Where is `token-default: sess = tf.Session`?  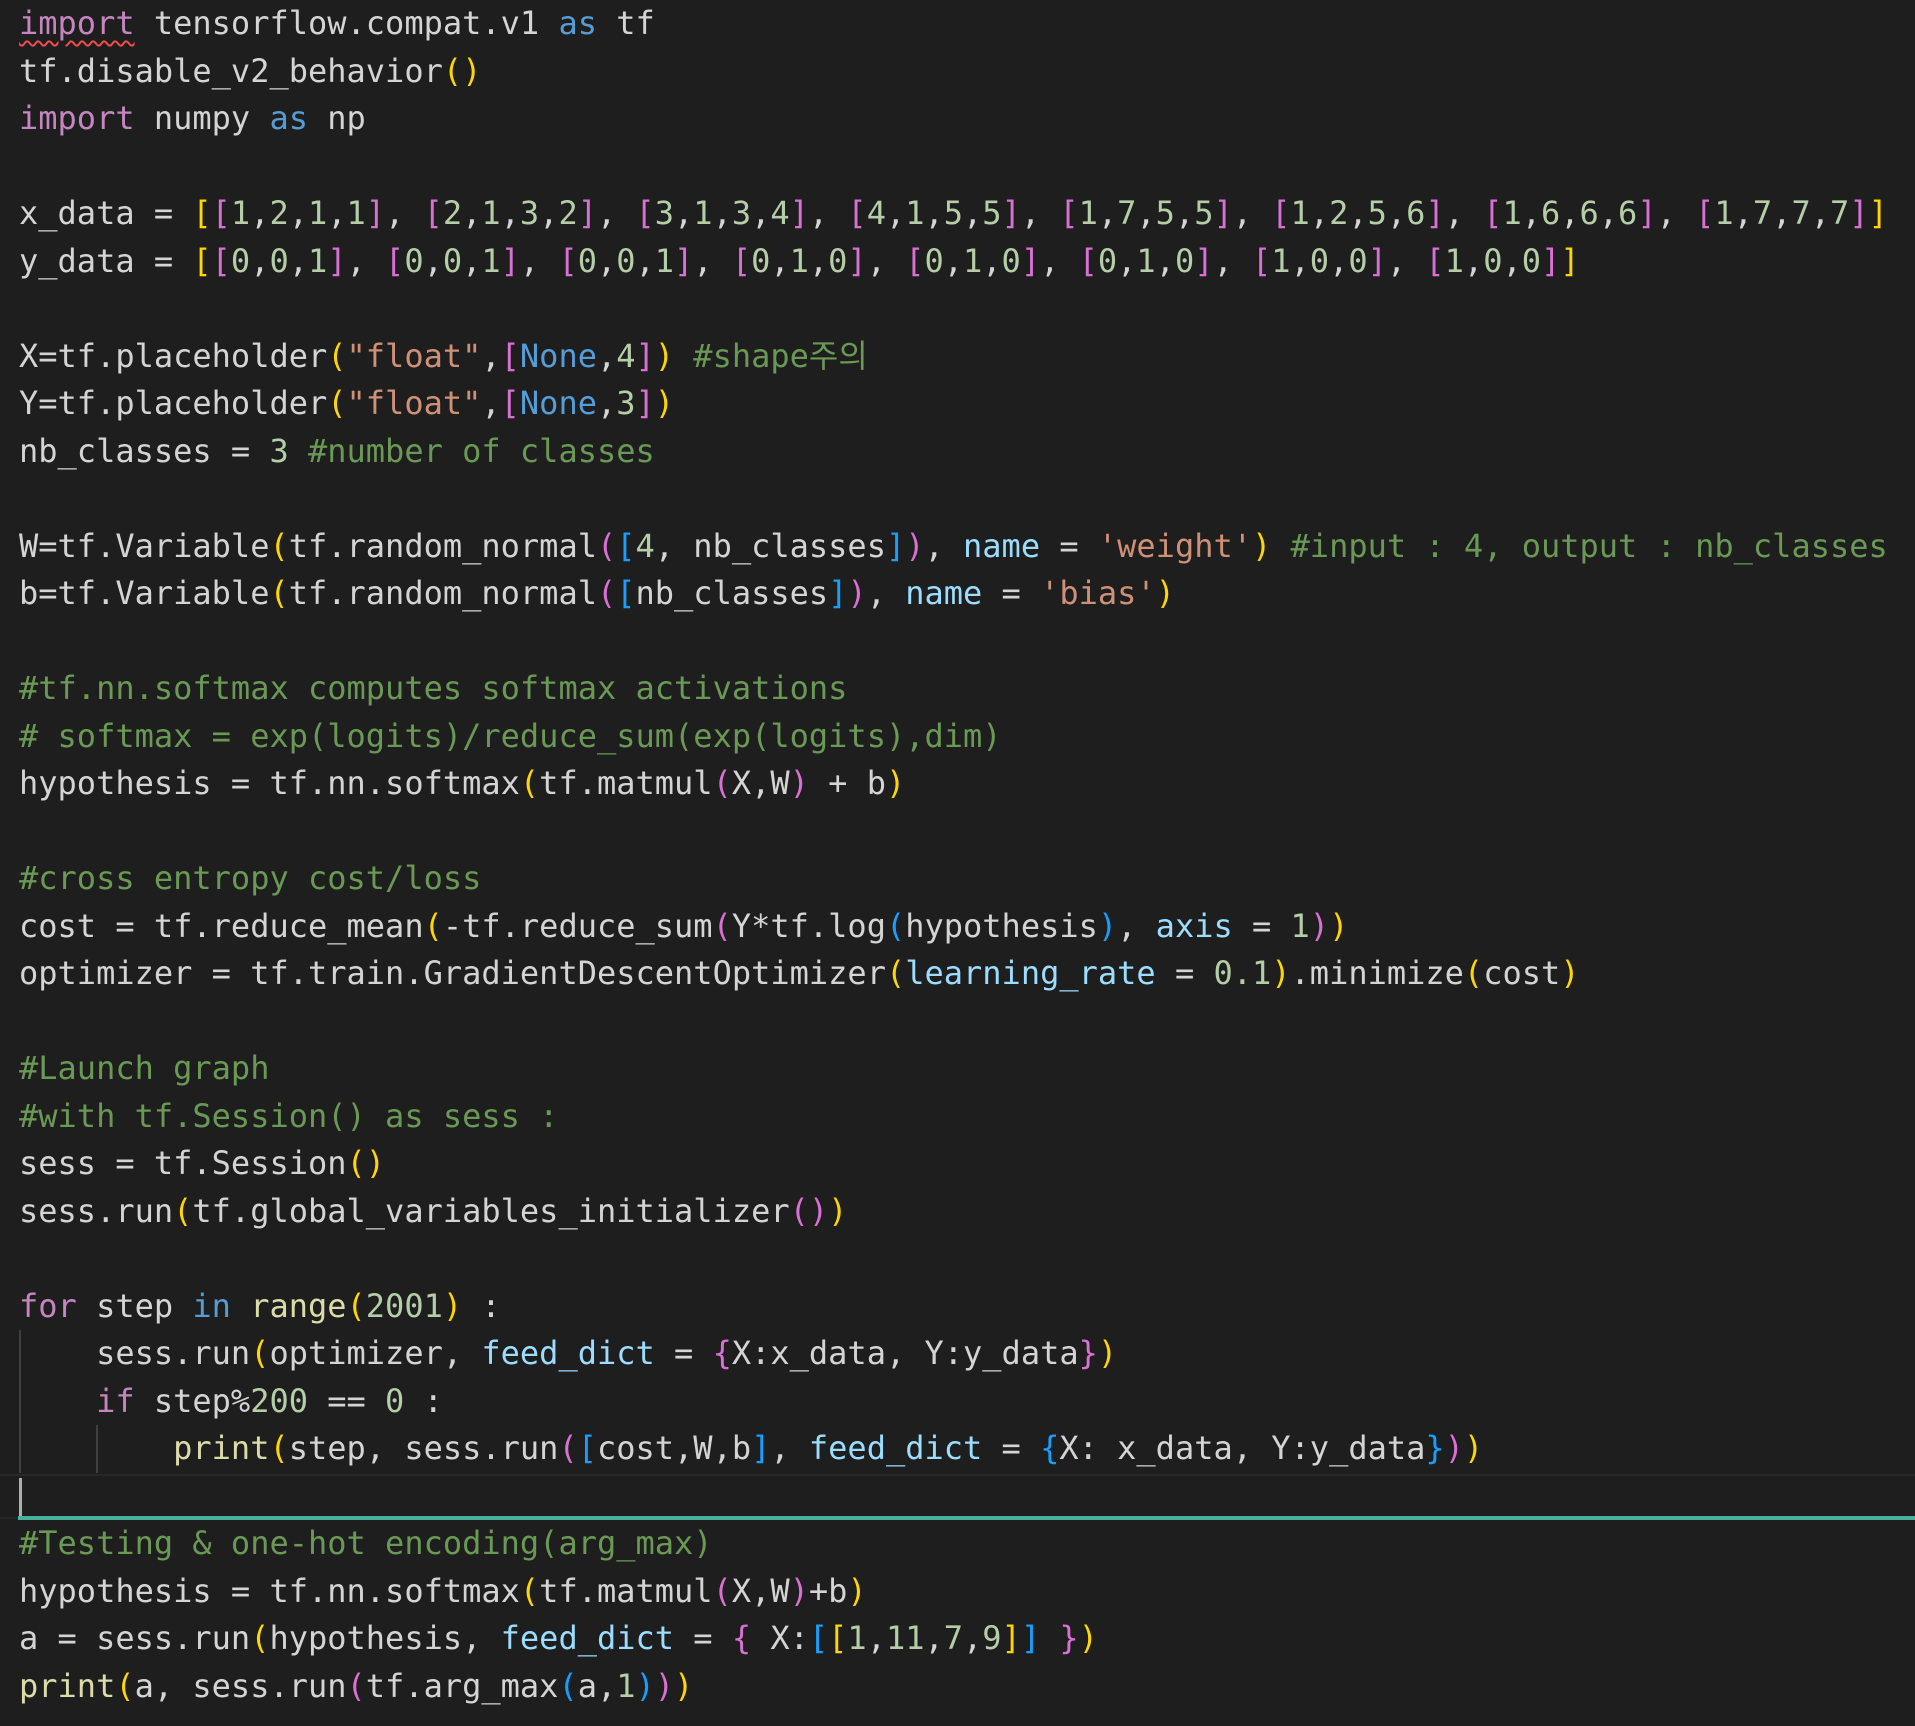 token-default: sess = tf.Session is located at coordinates (183, 1163).